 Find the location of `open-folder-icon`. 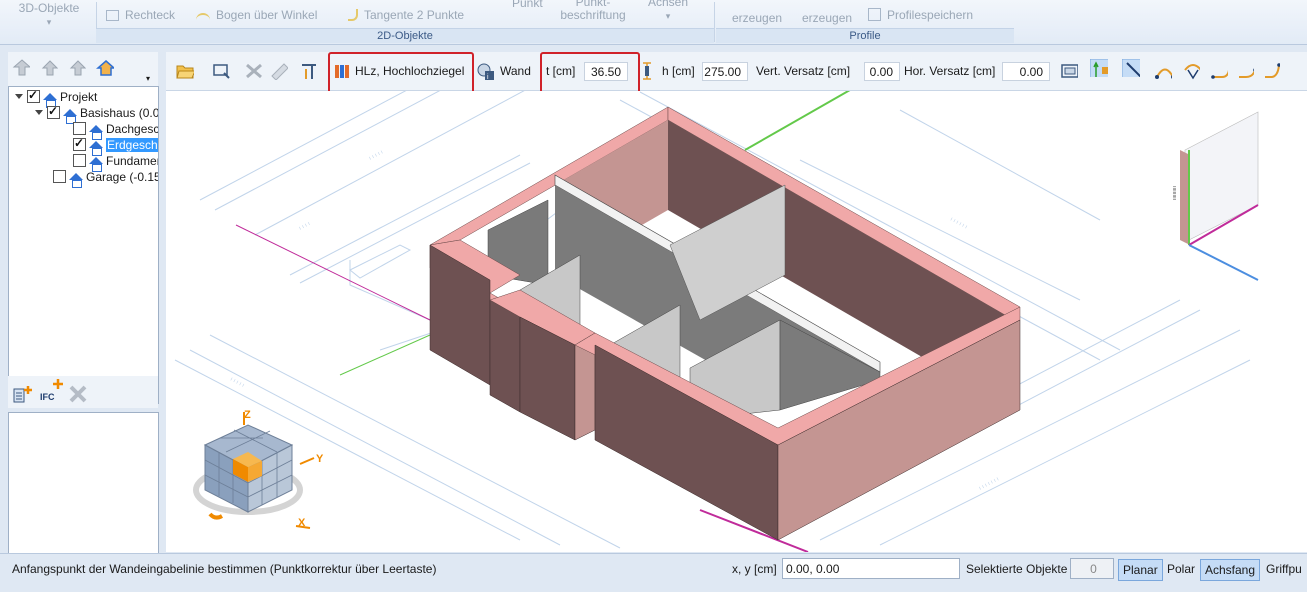

open-folder-icon is located at coordinates (185, 71).